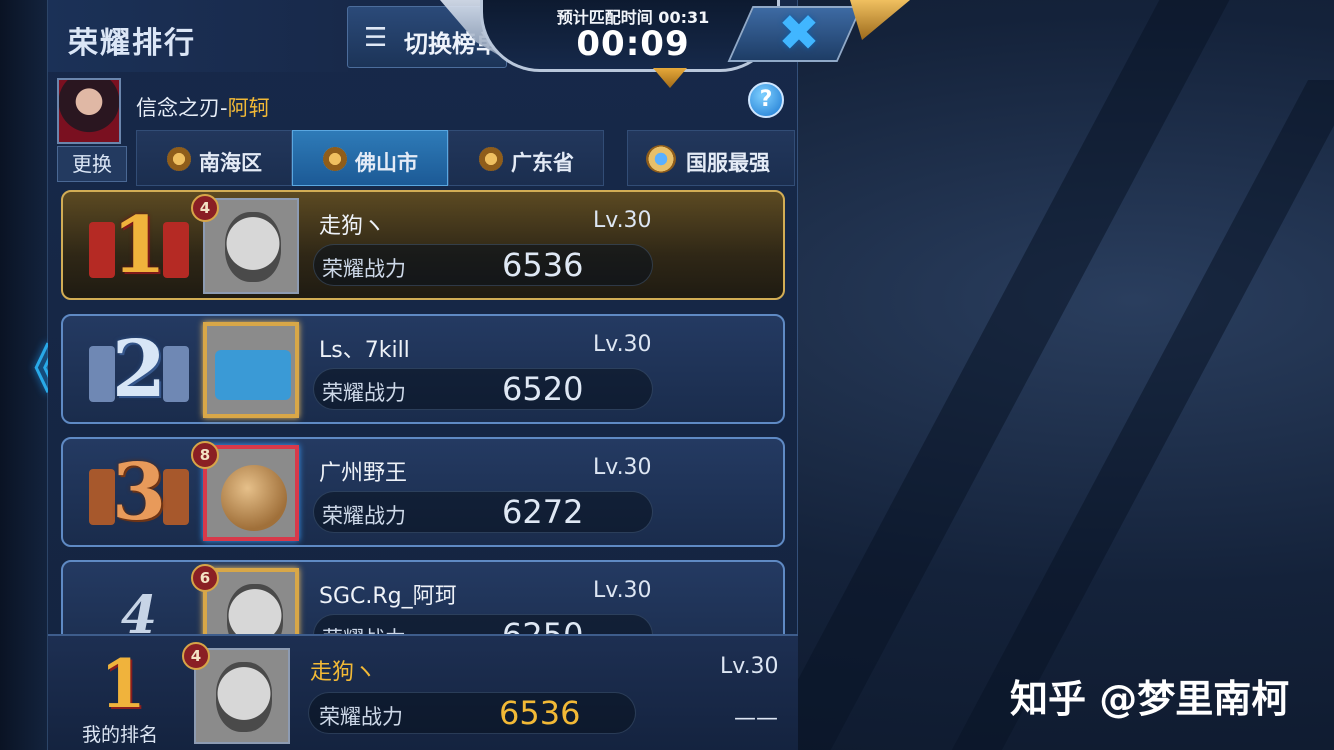  I want to click on ranking-row: 4 6 SGC.Rg_阿珂 Lv.30 荣耀战力 6250, so click(423, 597).